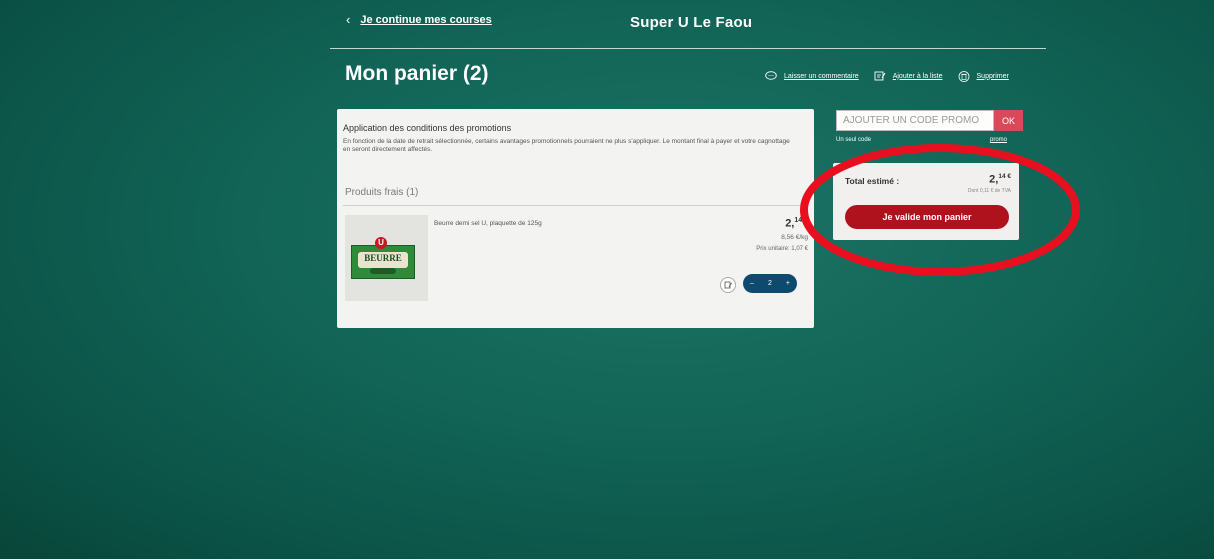 This screenshot has height=559, width=1214. I want to click on promo-ok-button: OK, so click(1008, 120).